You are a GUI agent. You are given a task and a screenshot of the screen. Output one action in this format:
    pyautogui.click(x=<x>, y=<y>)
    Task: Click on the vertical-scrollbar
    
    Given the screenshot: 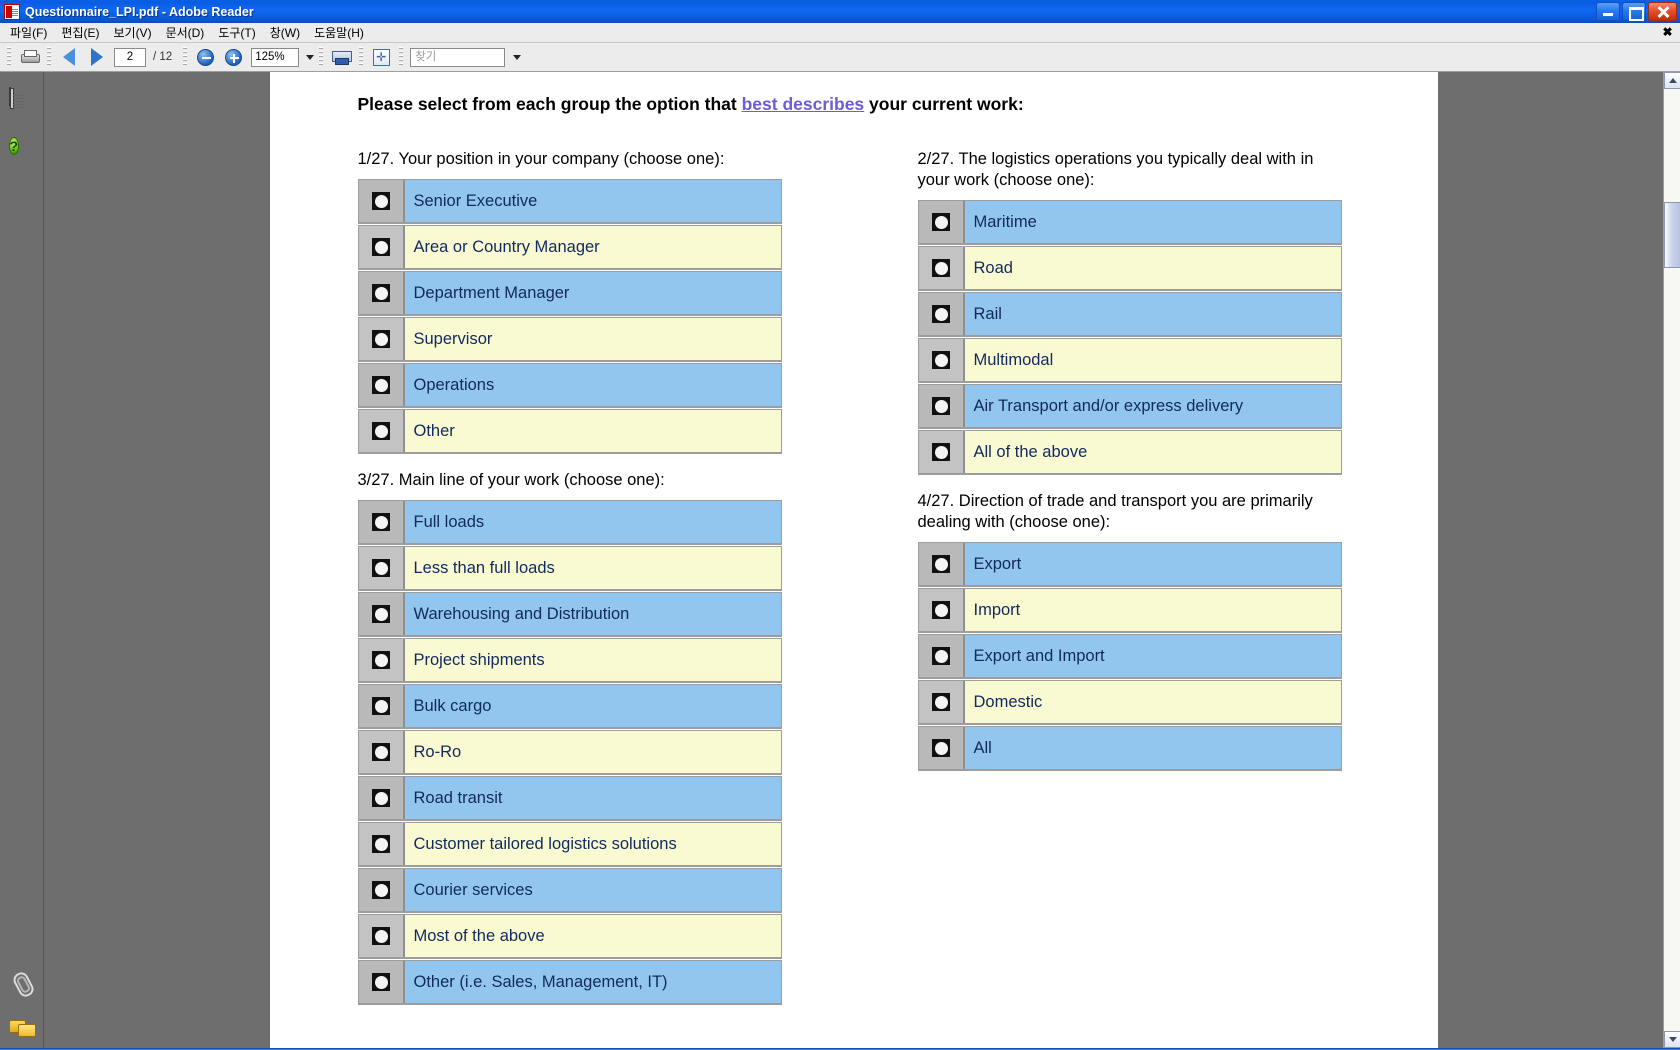 What is the action you would take?
    pyautogui.click(x=1671, y=560)
    